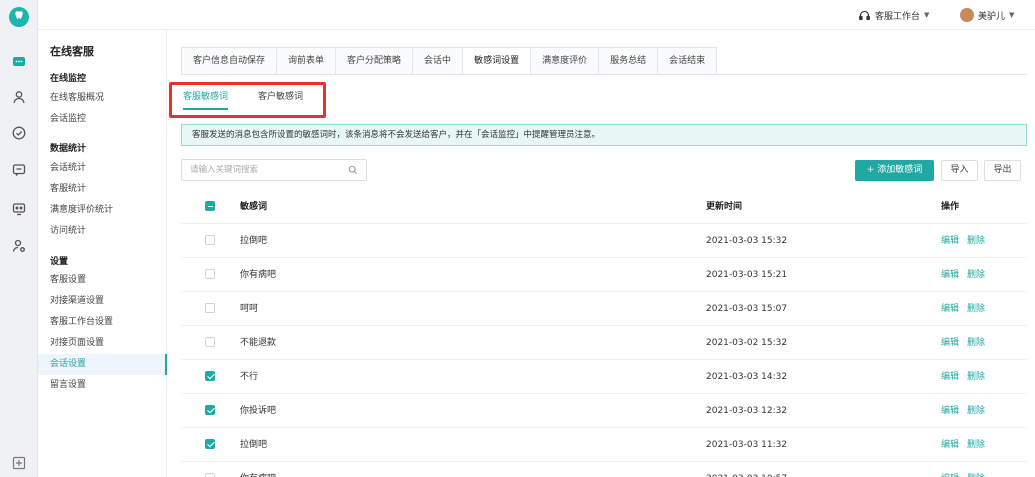  I want to click on nav-item-visit-stats: 访问统计, so click(102, 231).